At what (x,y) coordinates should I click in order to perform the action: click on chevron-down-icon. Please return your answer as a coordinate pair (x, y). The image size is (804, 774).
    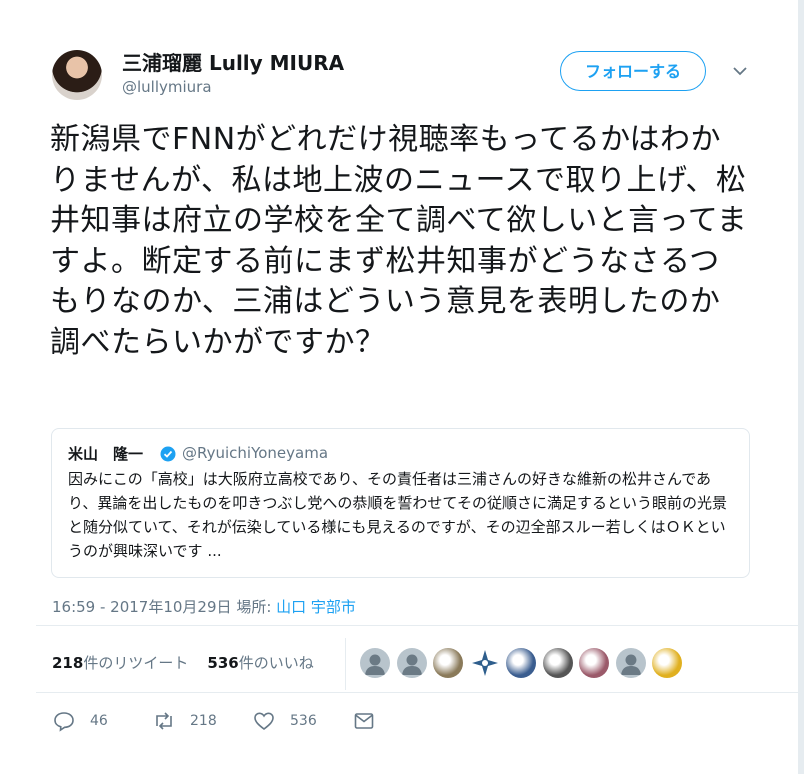
    Looking at the image, I should click on (740, 71).